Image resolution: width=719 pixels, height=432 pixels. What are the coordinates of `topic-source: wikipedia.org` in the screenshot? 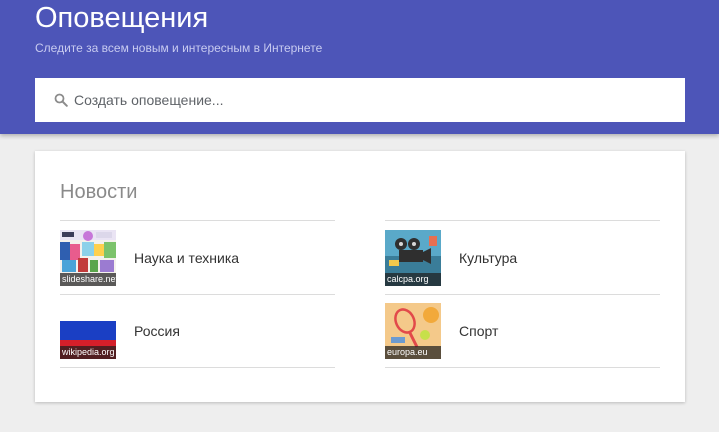 It's located at (88, 352).